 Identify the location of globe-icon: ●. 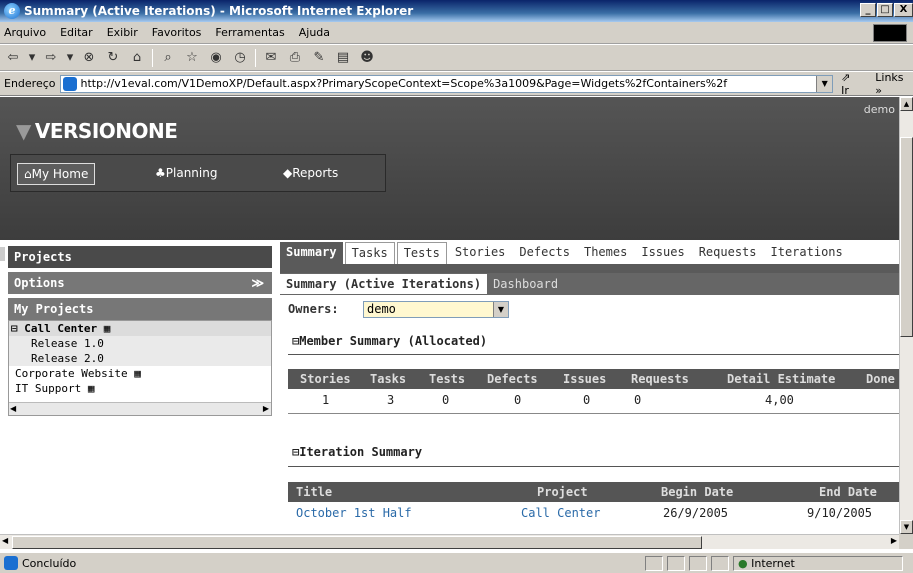
(743, 563).